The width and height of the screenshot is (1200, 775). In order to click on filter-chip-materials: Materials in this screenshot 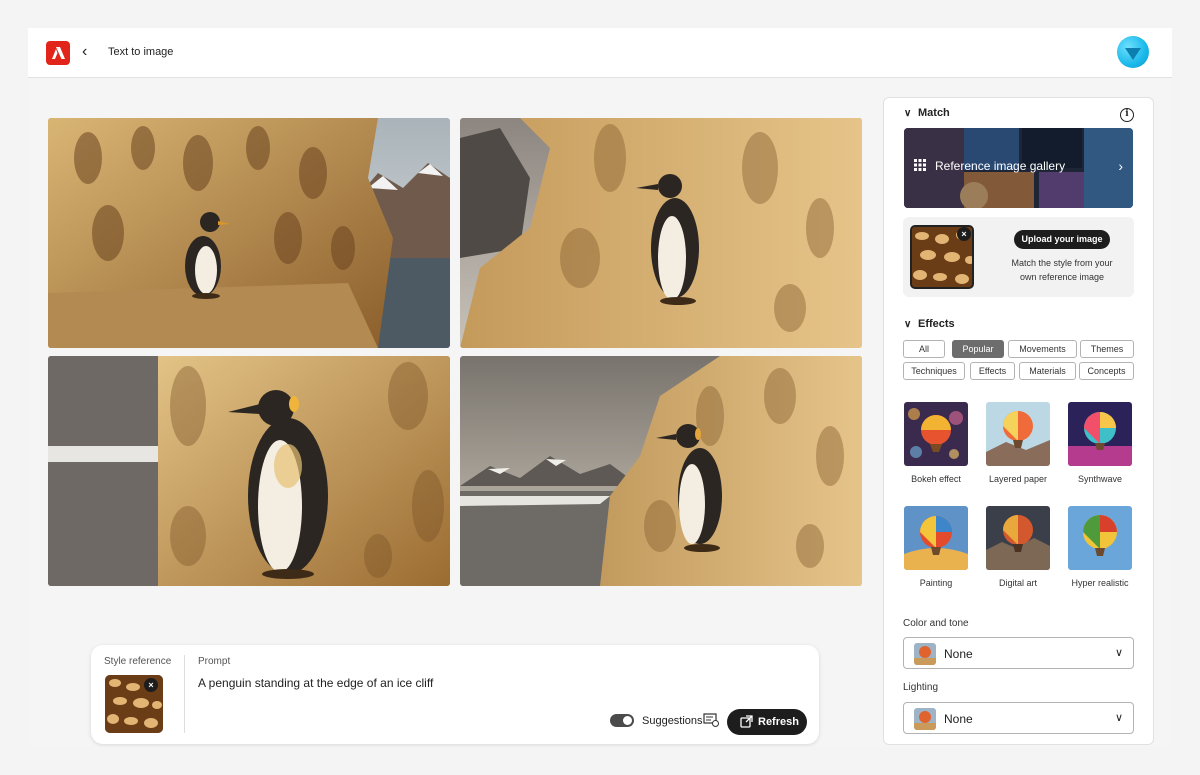, I will do `click(1047, 371)`.